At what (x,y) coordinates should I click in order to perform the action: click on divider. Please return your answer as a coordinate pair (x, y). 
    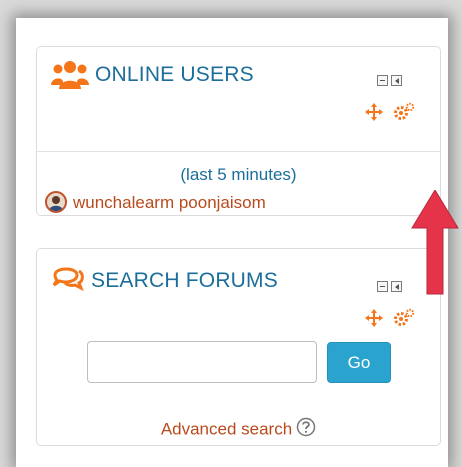
    Looking at the image, I should click on (238, 151).